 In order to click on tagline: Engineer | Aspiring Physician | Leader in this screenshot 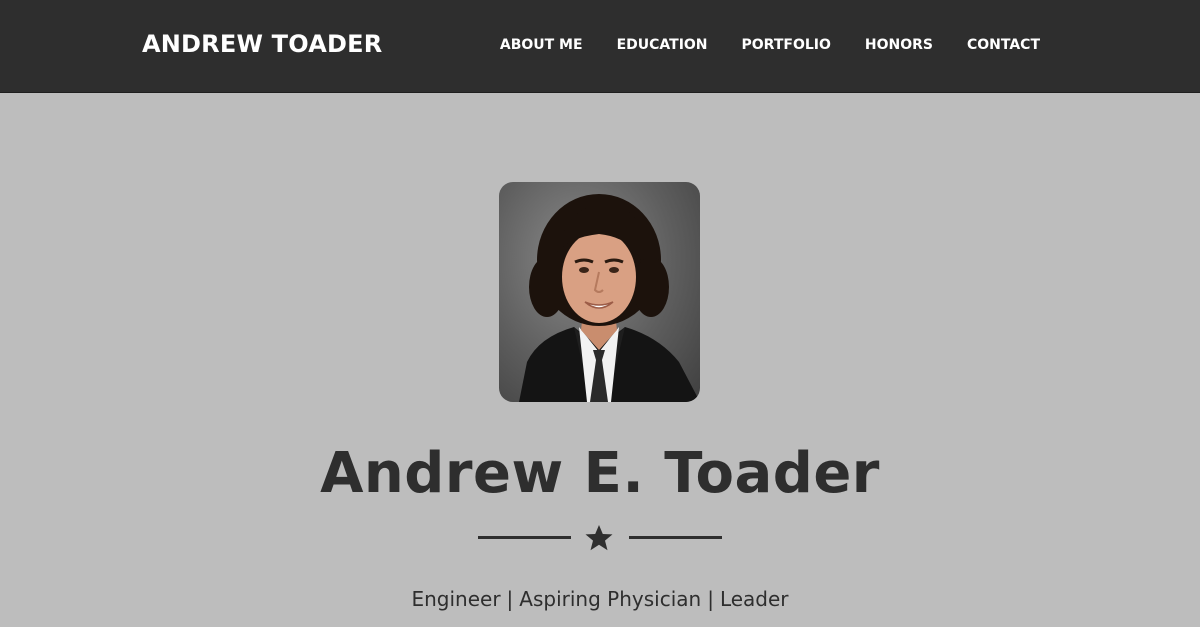, I will do `click(600, 599)`.